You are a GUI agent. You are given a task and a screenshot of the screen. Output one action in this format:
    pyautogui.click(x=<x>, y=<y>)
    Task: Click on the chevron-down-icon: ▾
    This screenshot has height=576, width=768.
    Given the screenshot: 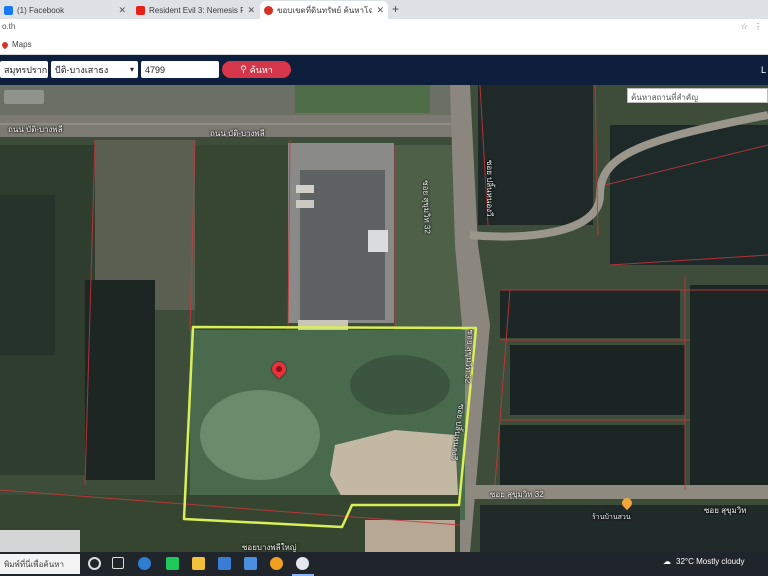 What is the action you would take?
    pyautogui.click(x=131, y=69)
    